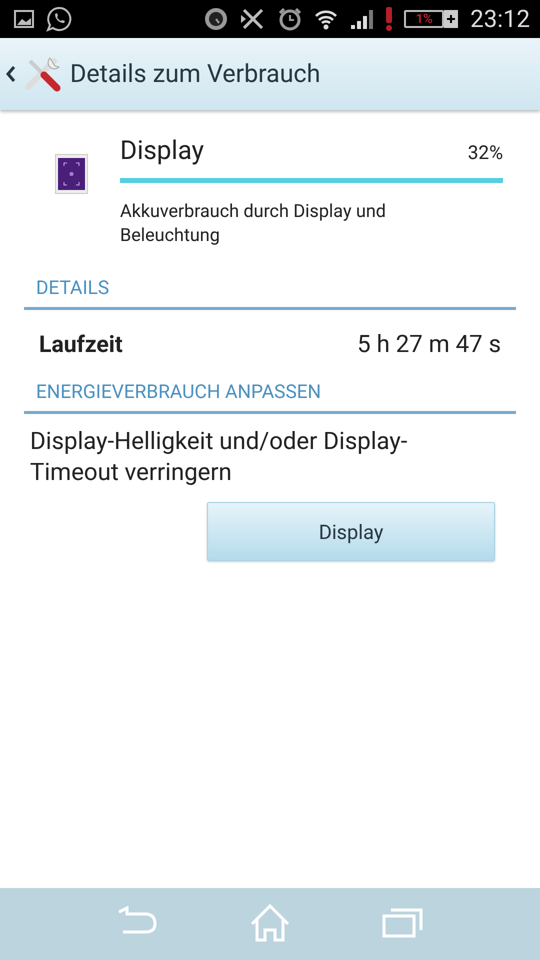  I want to click on display-settings-button: Display, so click(351, 531).